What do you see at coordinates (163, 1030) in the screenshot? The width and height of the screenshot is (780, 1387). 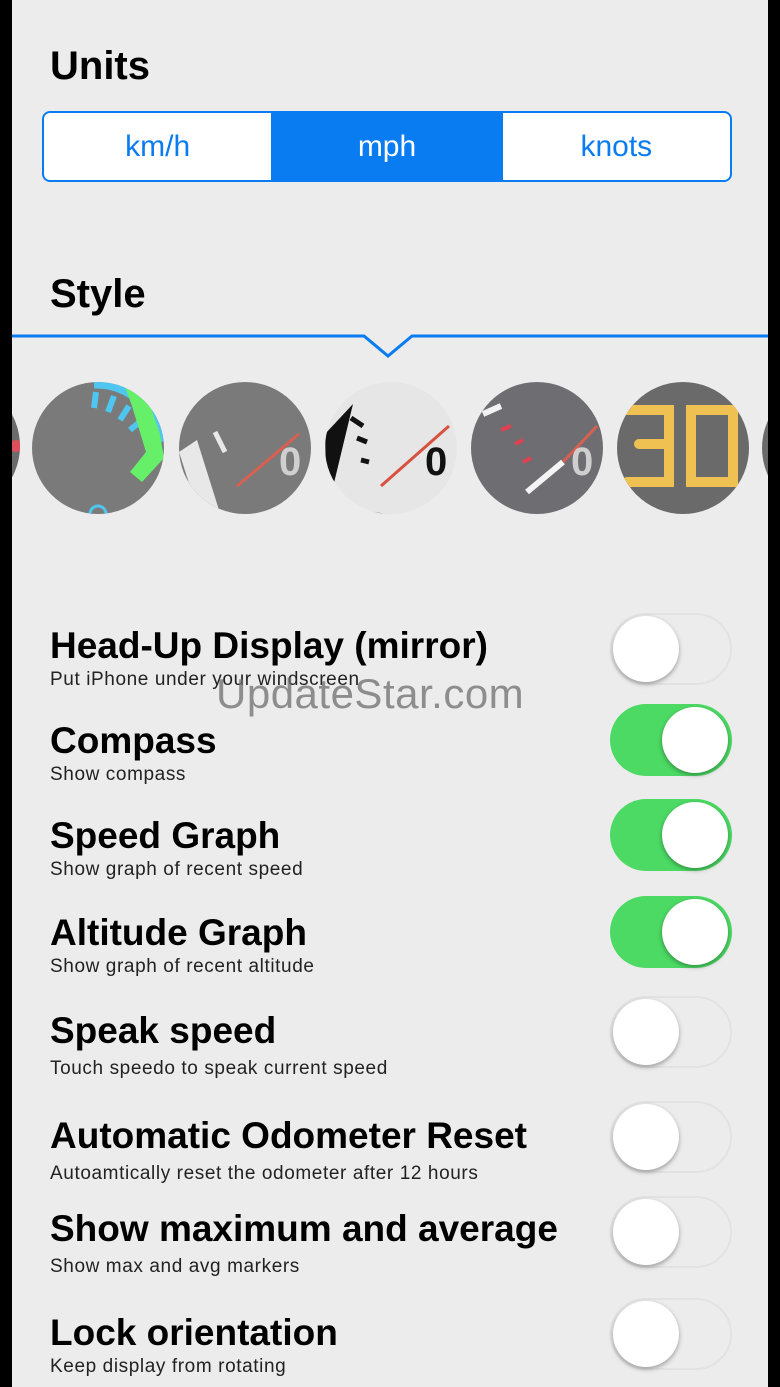 I see `setting-title: Speak speed` at bounding box center [163, 1030].